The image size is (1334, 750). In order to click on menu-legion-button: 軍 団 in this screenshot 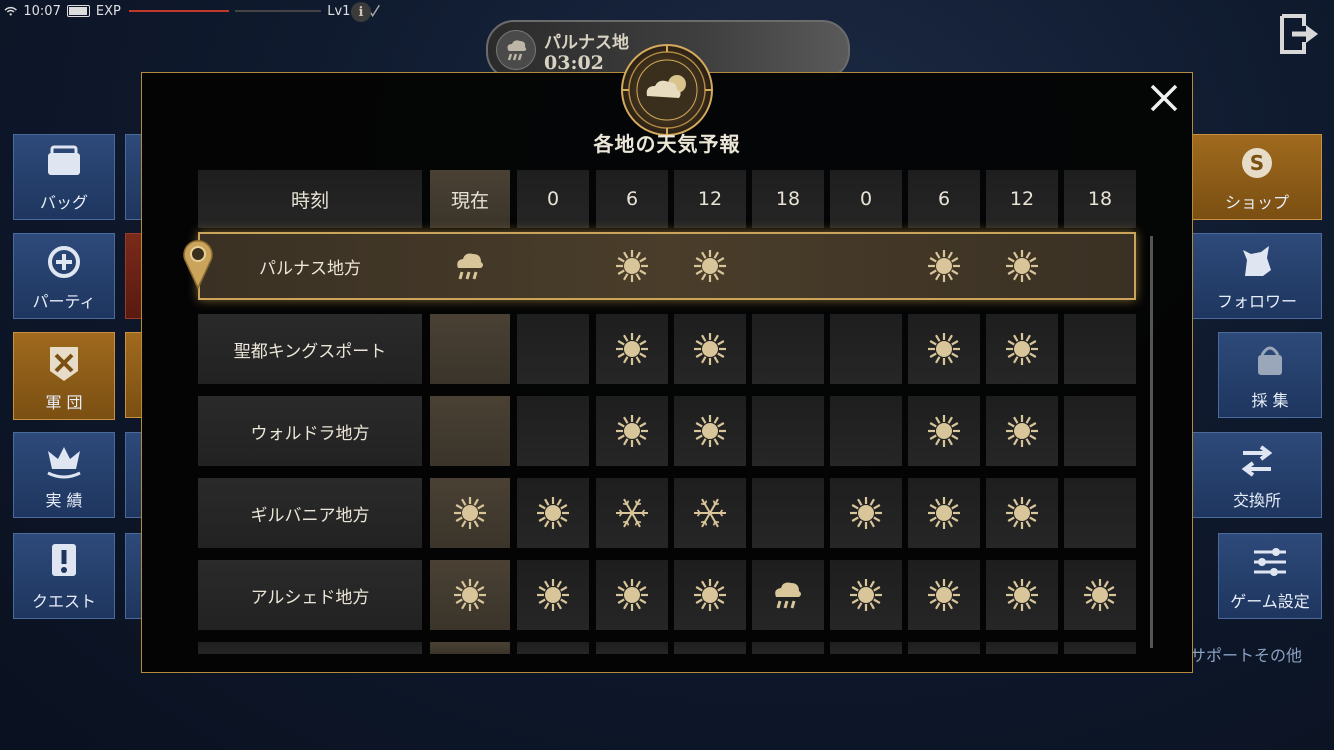, I will do `click(64, 376)`.